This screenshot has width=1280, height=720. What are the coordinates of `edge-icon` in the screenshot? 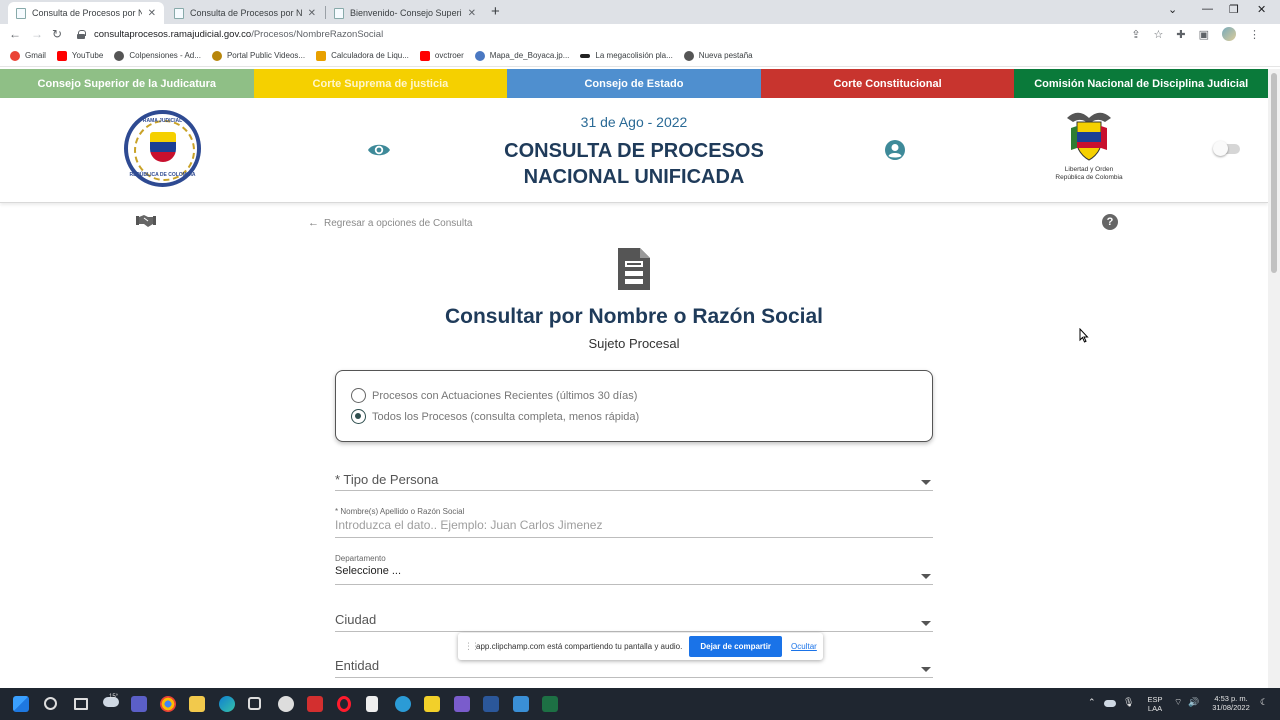 It's located at (227, 704).